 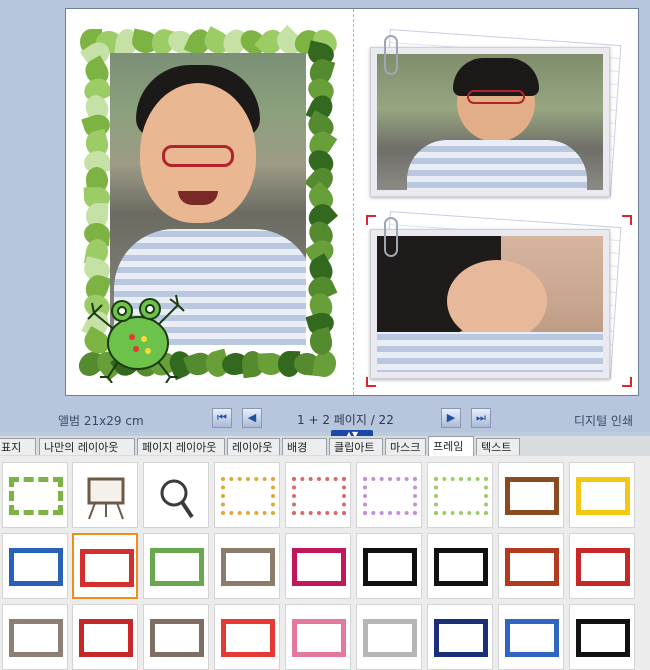 I want to click on right-photo-slot-bottom, so click(x=499, y=299).